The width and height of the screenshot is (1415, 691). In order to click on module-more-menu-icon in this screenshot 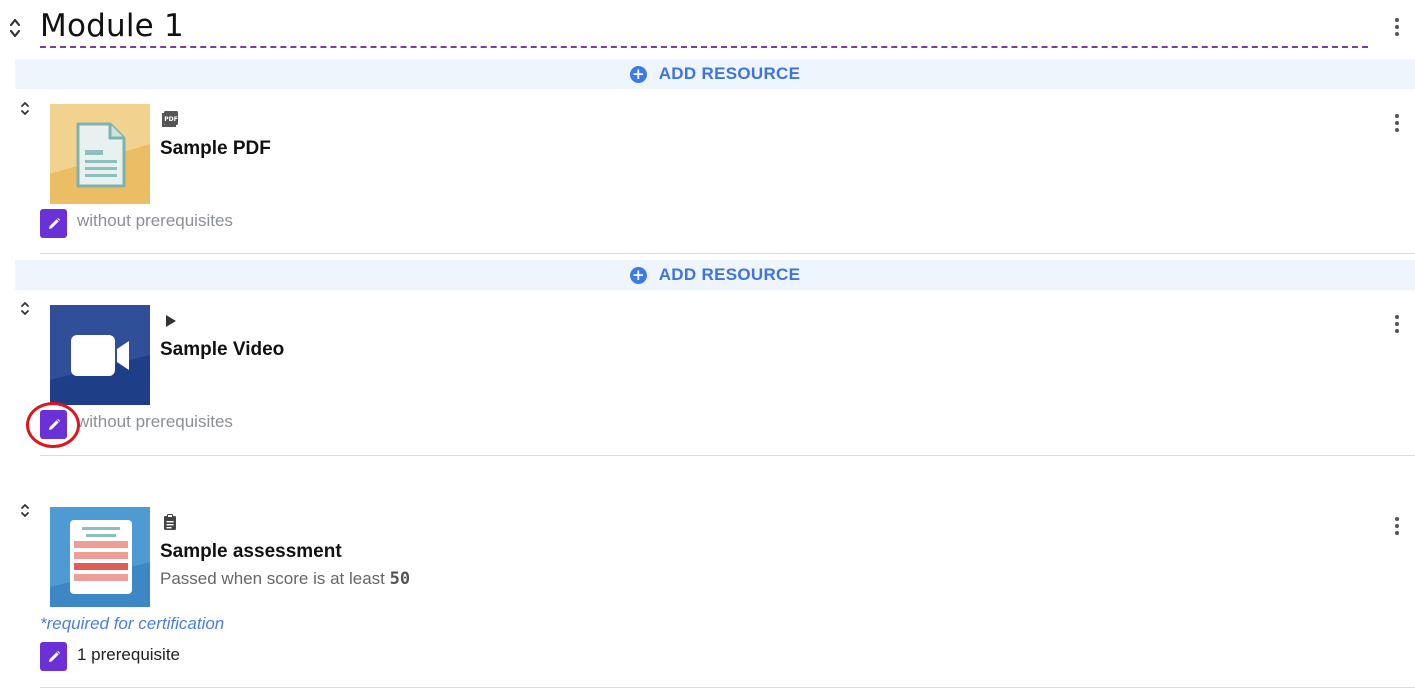, I will do `click(1397, 28)`.